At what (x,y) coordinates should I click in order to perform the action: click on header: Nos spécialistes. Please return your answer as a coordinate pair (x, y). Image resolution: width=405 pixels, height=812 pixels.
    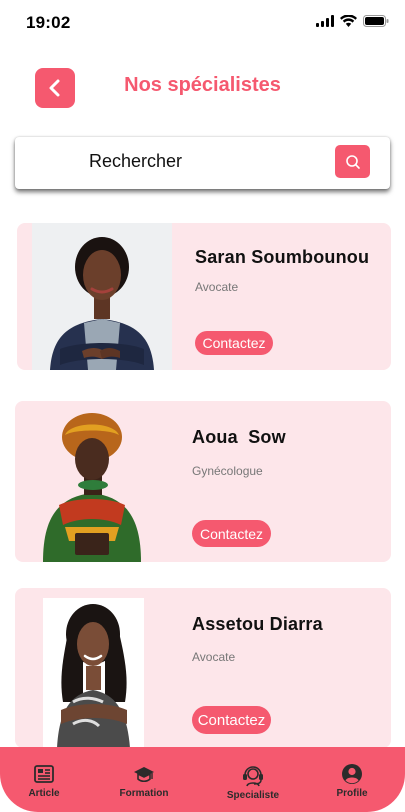
    Looking at the image, I should click on (202, 88).